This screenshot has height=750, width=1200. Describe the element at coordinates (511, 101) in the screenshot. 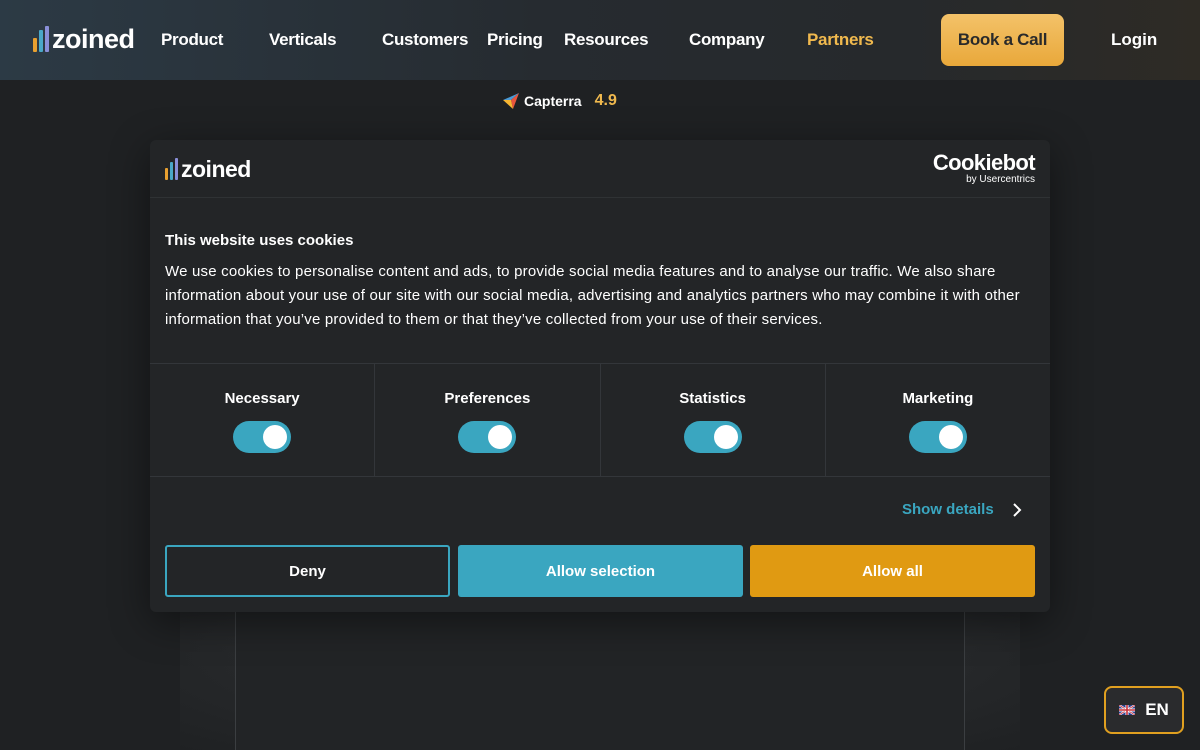

I see `capterra-arrow-icon` at that location.